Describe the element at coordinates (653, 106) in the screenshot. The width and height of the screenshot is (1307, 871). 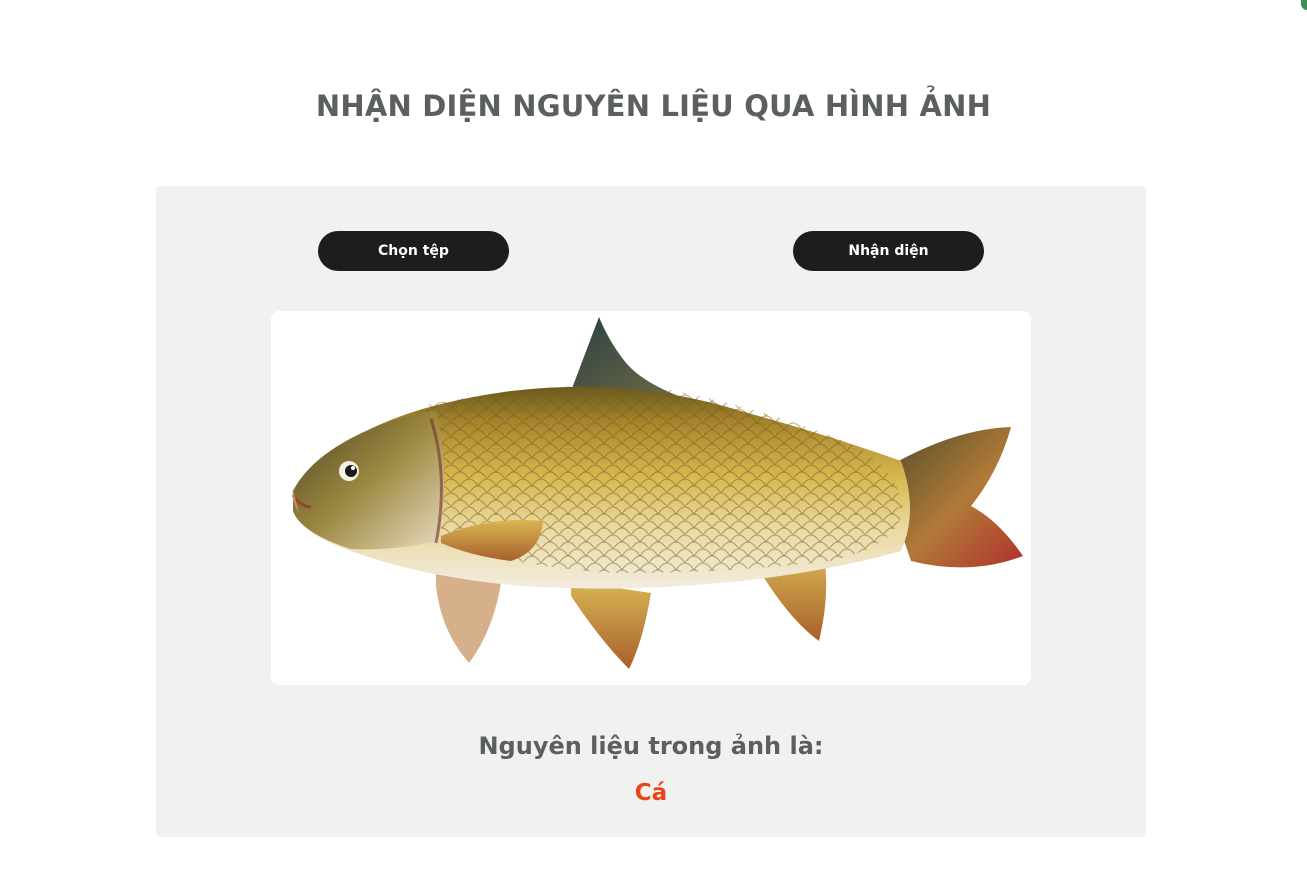
I see `page-title: NHẬN DIỆN NGUYÊN LIỆU QUA HÌNH ẢNH` at that location.